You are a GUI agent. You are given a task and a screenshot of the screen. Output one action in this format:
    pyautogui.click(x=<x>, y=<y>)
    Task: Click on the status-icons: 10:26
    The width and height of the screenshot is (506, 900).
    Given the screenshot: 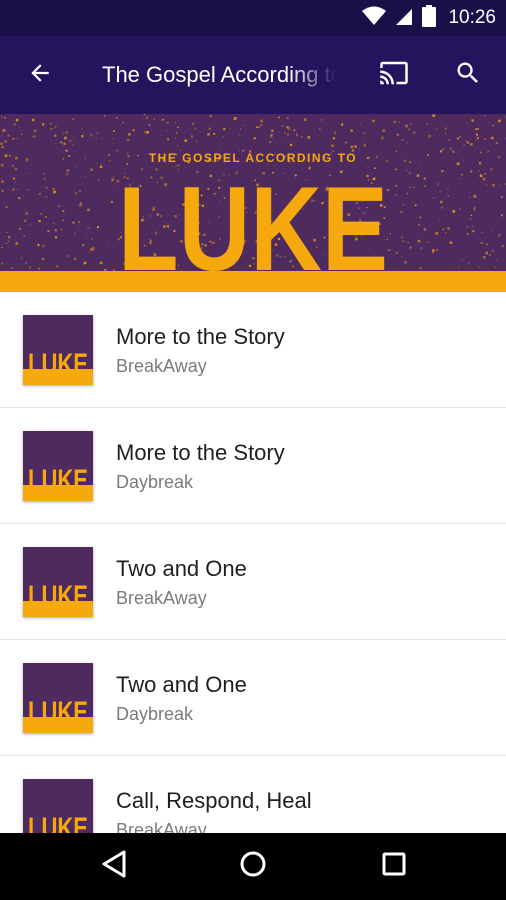 What is the action you would take?
    pyautogui.click(x=429, y=18)
    